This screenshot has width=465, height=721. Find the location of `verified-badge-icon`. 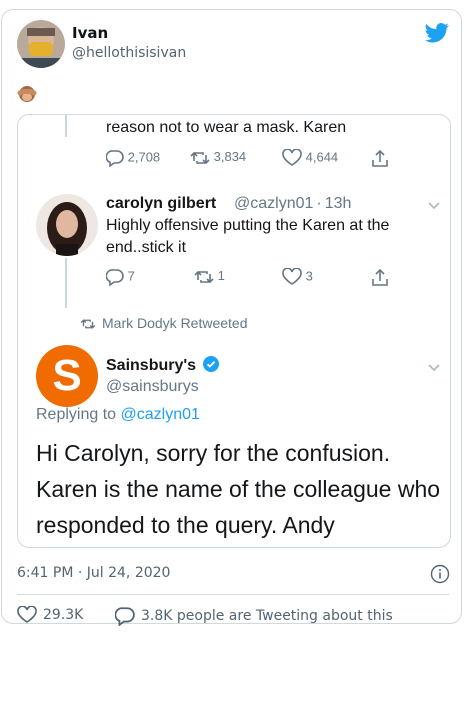

verified-badge-icon is located at coordinates (210, 364).